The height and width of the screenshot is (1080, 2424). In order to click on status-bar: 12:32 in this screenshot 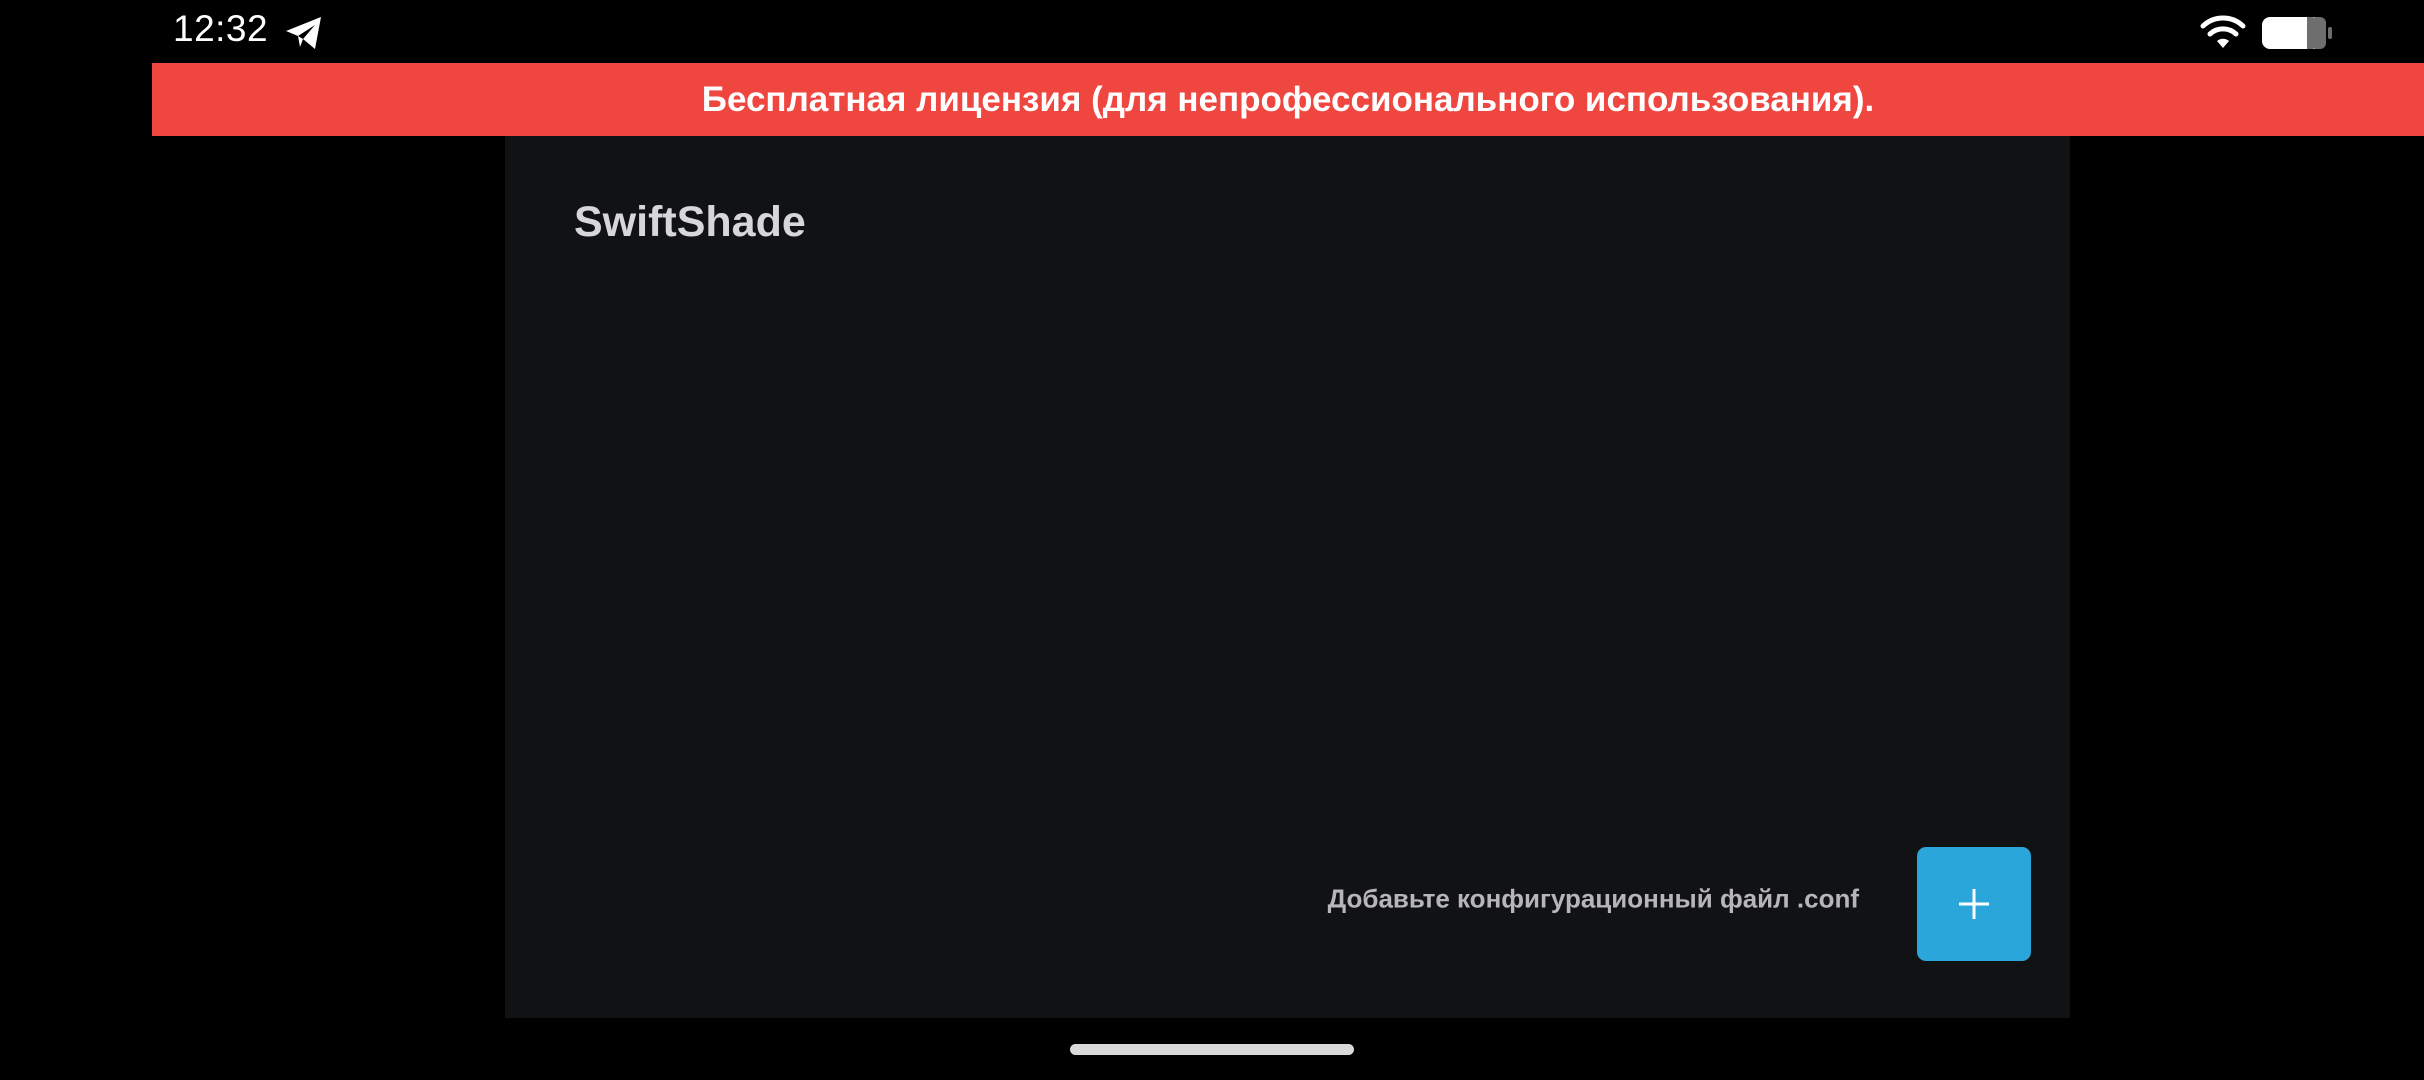, I will do `click(1212, 32)`.